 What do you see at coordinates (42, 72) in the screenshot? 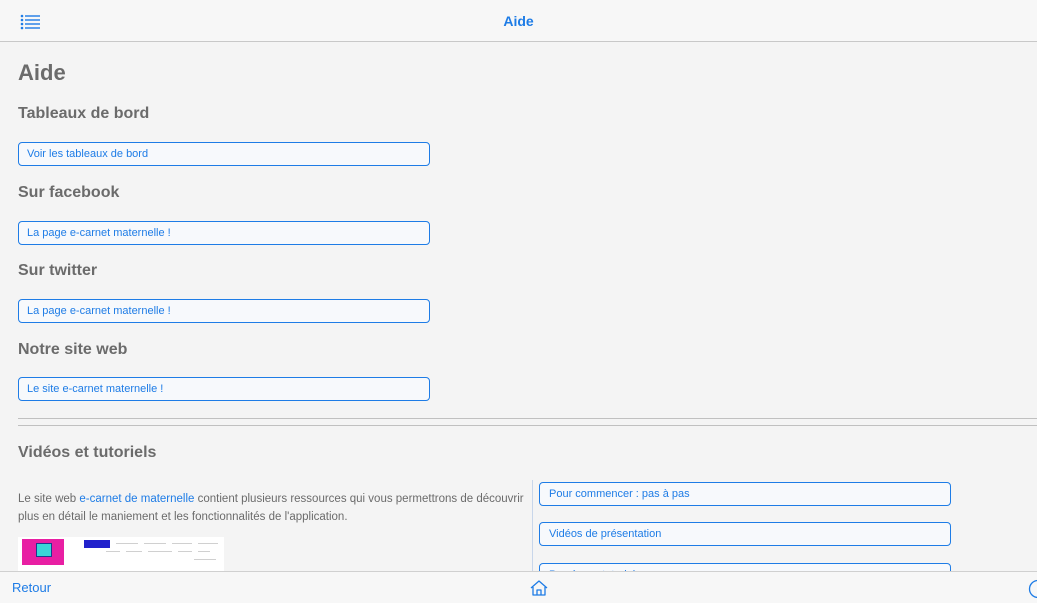
I see `page-title: Aide` at bounding box center [42, 72].